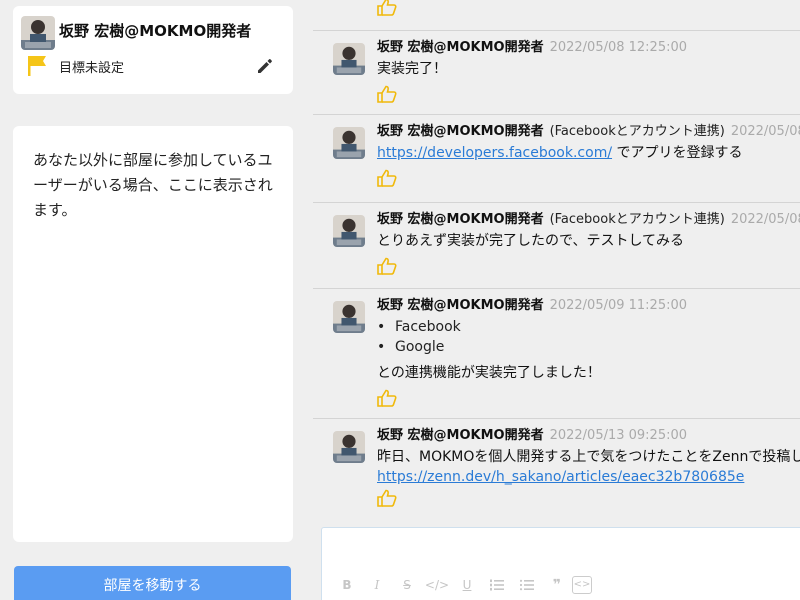 This screenshot has height=600, width=800. What do you see at coordinates (155, 31) in the screenshot?
I see `profile-name: 坂野 宏樹@MOKMO開発者` at bounding box center [155, 31].